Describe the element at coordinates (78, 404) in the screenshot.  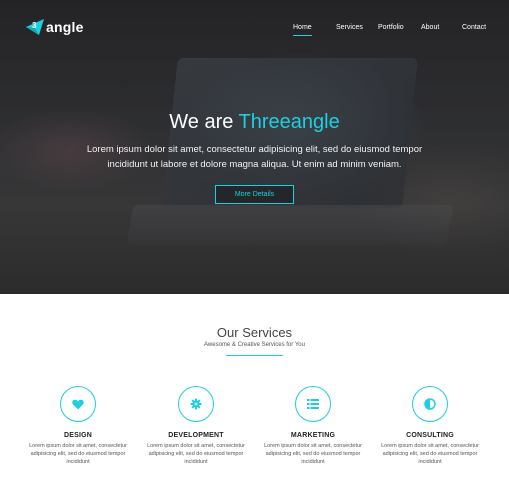
I see `heart-icon` at that location.